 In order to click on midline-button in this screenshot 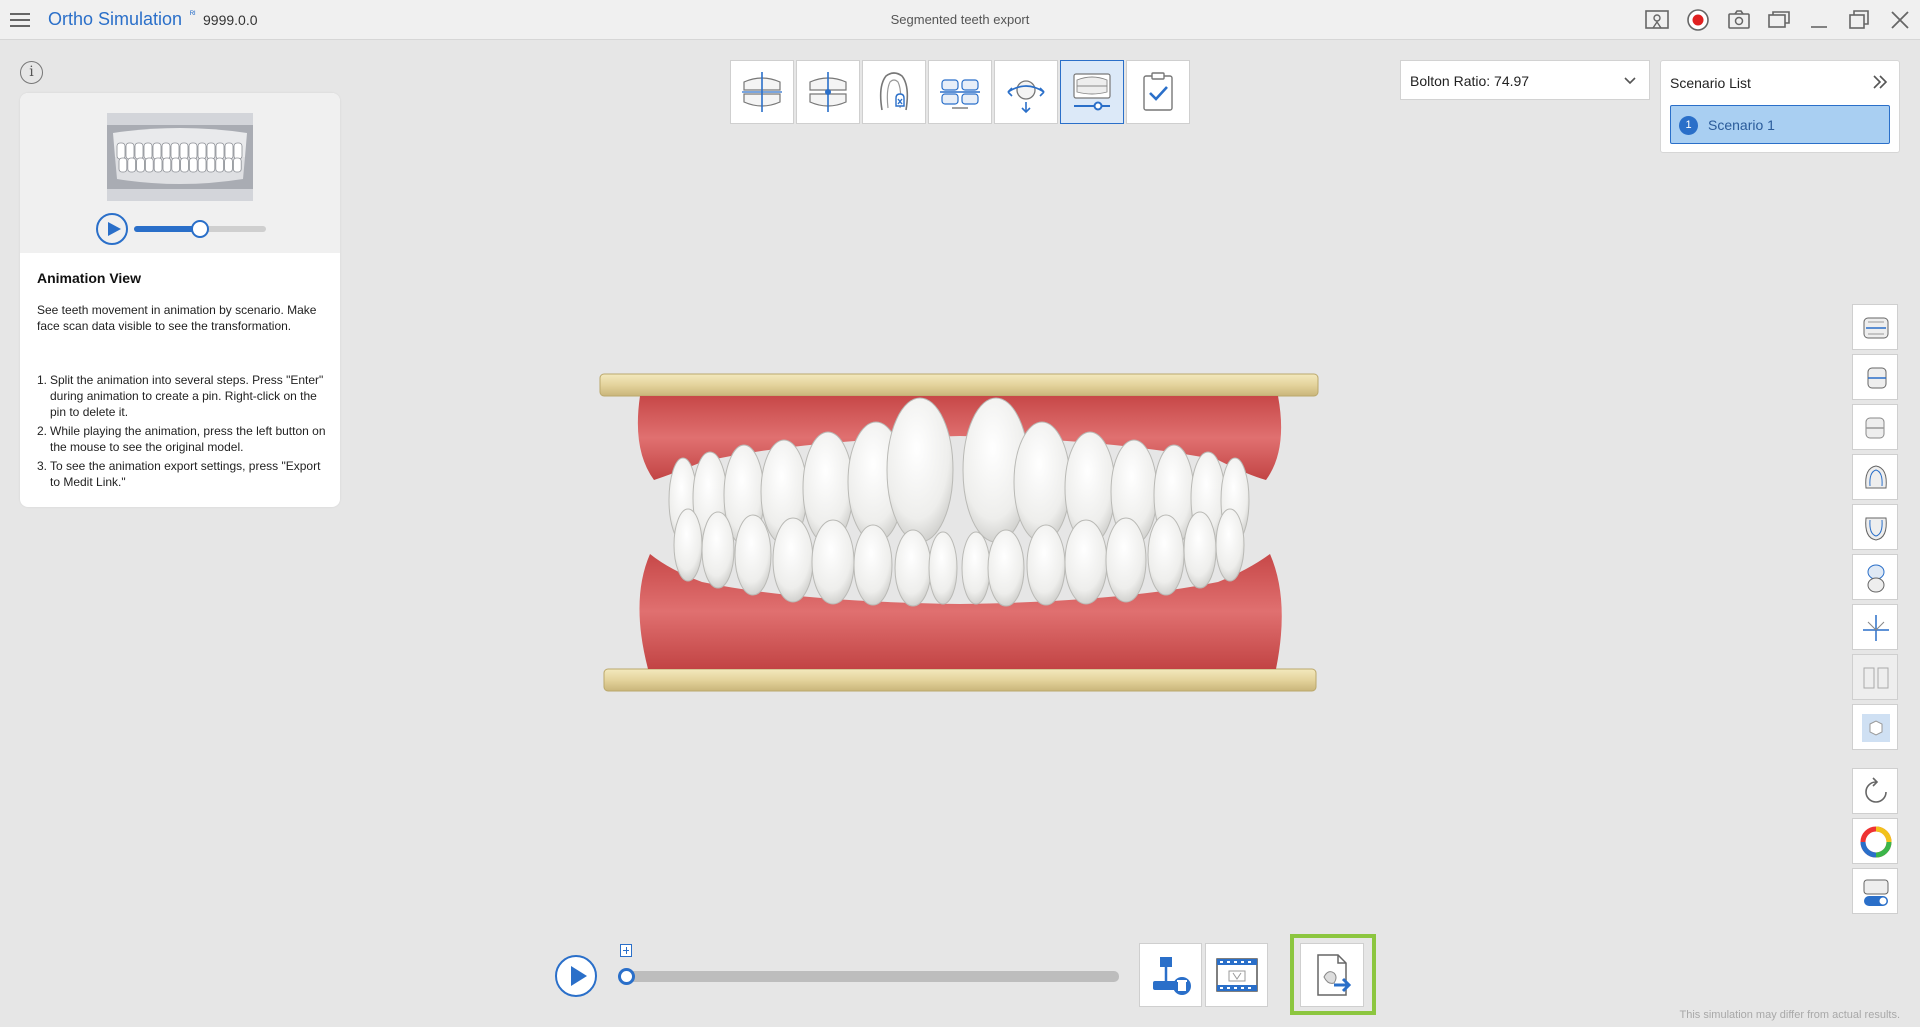, I will do `click(762, 92)`.